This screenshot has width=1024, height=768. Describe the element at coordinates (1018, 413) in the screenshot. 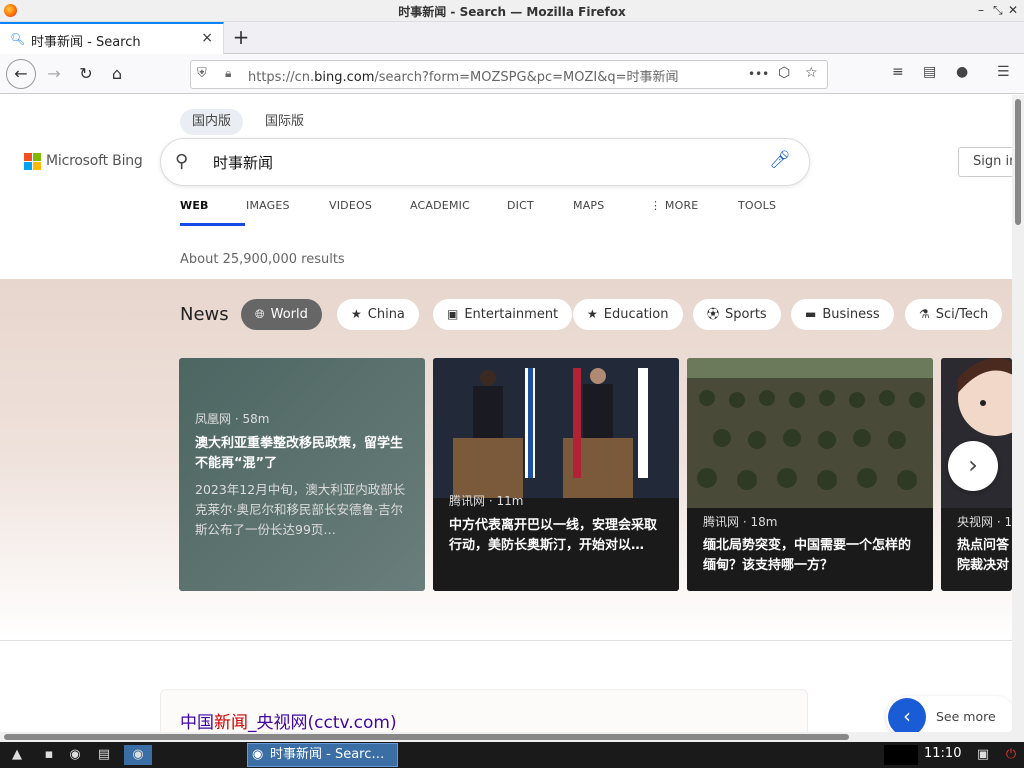

I see `vertical-scrollbar` at that location.